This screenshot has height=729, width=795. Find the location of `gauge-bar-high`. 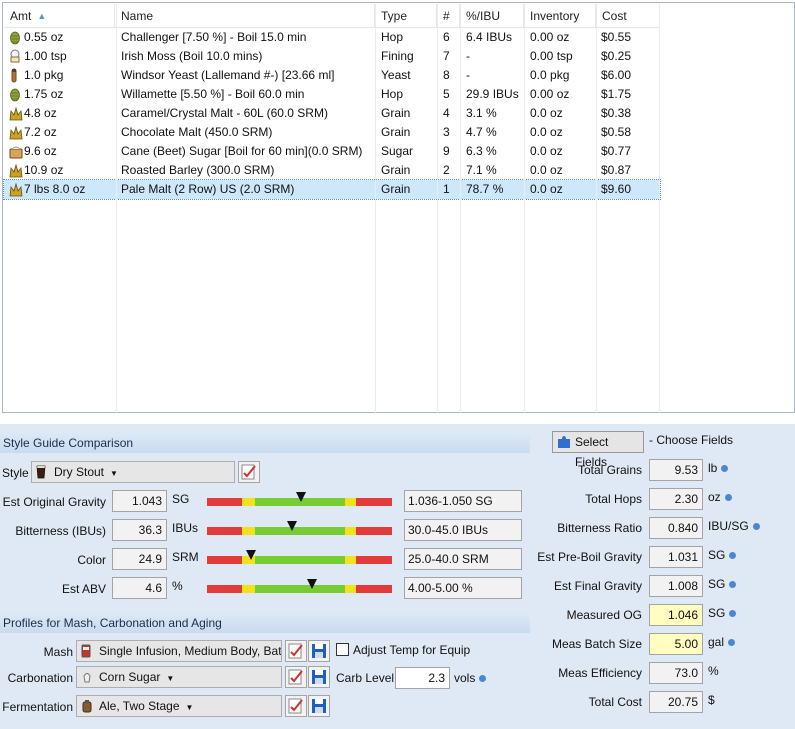

gauge-bar-high is located at coordinates (374, 502).